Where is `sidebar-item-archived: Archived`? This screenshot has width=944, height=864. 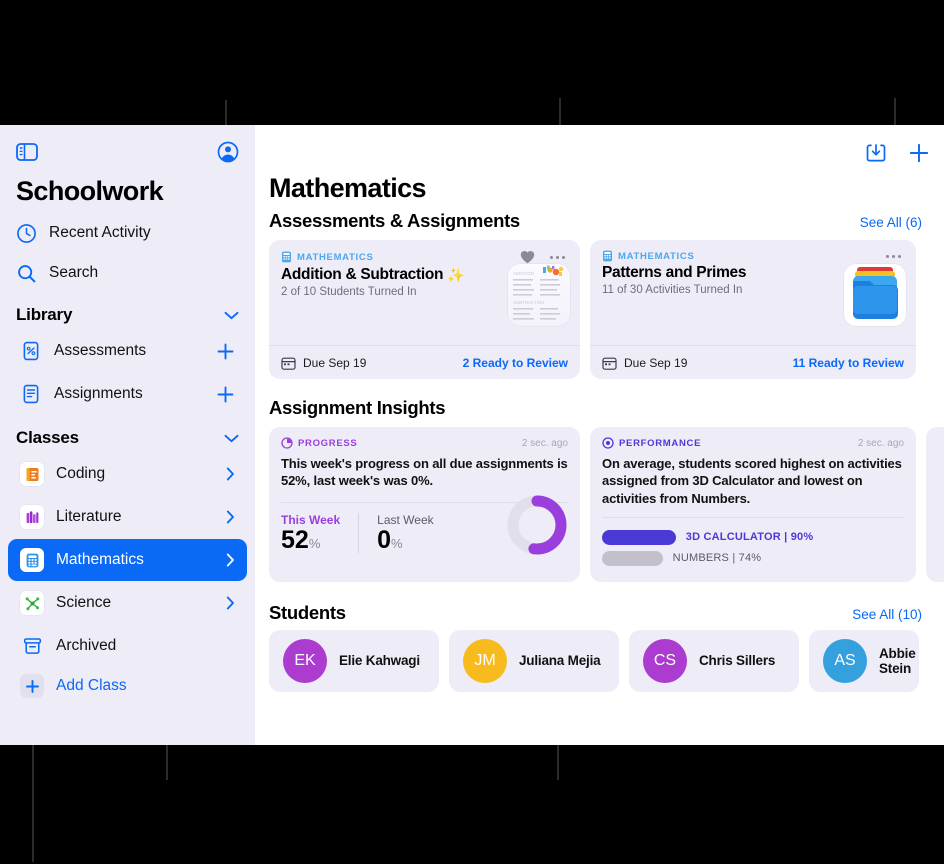
sidebar-item-archived: Archived is located at coordinates (127, 646).